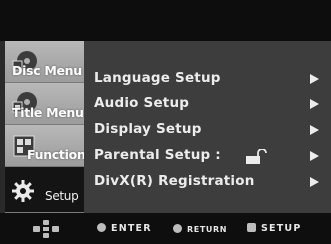 The image size is (331, 244). Describe the element at coordinates (47, 70) in the screenshot. I see `sidebar-item-label: Disc Menu` at that location.